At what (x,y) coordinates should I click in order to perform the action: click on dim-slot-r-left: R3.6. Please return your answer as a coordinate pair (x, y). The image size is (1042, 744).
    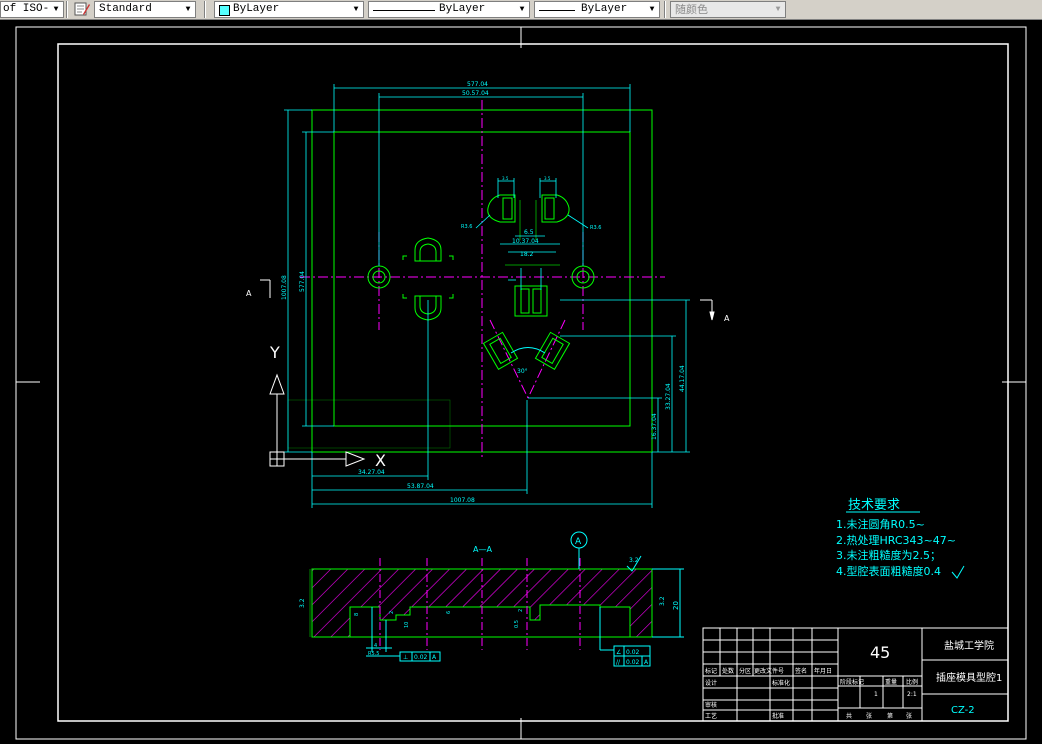
    Looking at the image, I should click on (466, 227).